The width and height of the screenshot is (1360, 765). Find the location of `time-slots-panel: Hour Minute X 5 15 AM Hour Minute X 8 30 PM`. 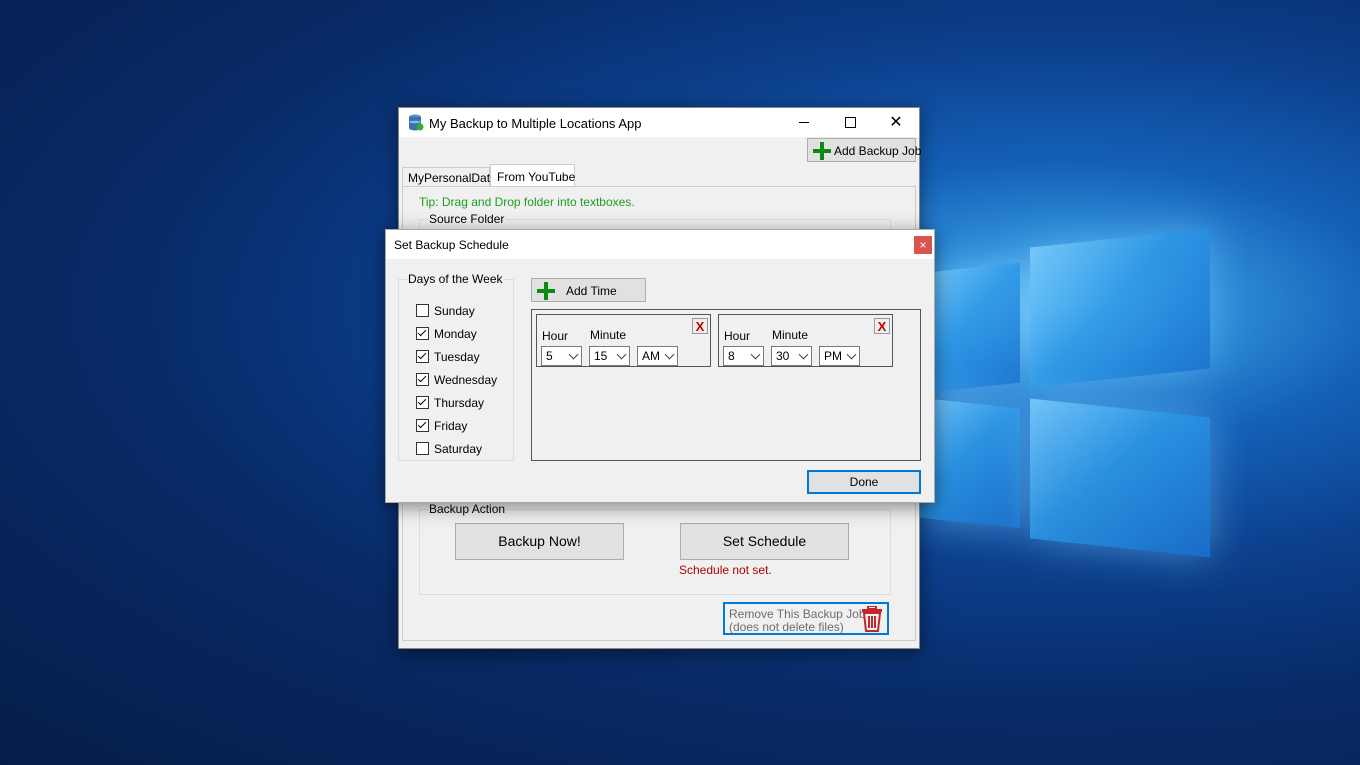

time-slots-panel: Hour Minute X 5 15 AM Hour Minute X 8 30 PM is located at coordinates (726, 385).